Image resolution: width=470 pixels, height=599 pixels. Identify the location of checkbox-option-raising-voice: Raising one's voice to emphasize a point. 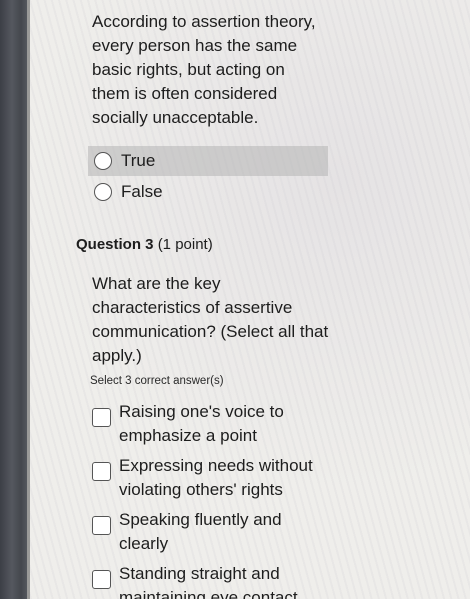
(217, 424).